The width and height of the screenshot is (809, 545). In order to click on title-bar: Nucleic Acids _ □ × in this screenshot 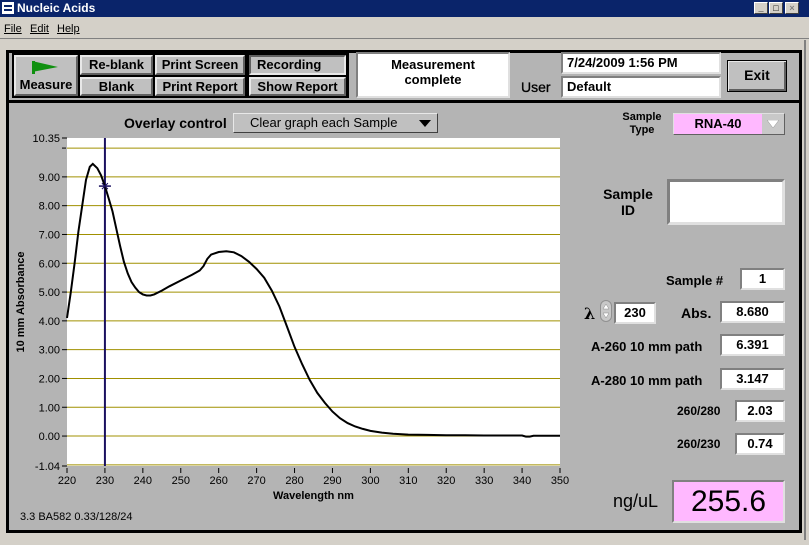, I will do `click(404, 8)`.